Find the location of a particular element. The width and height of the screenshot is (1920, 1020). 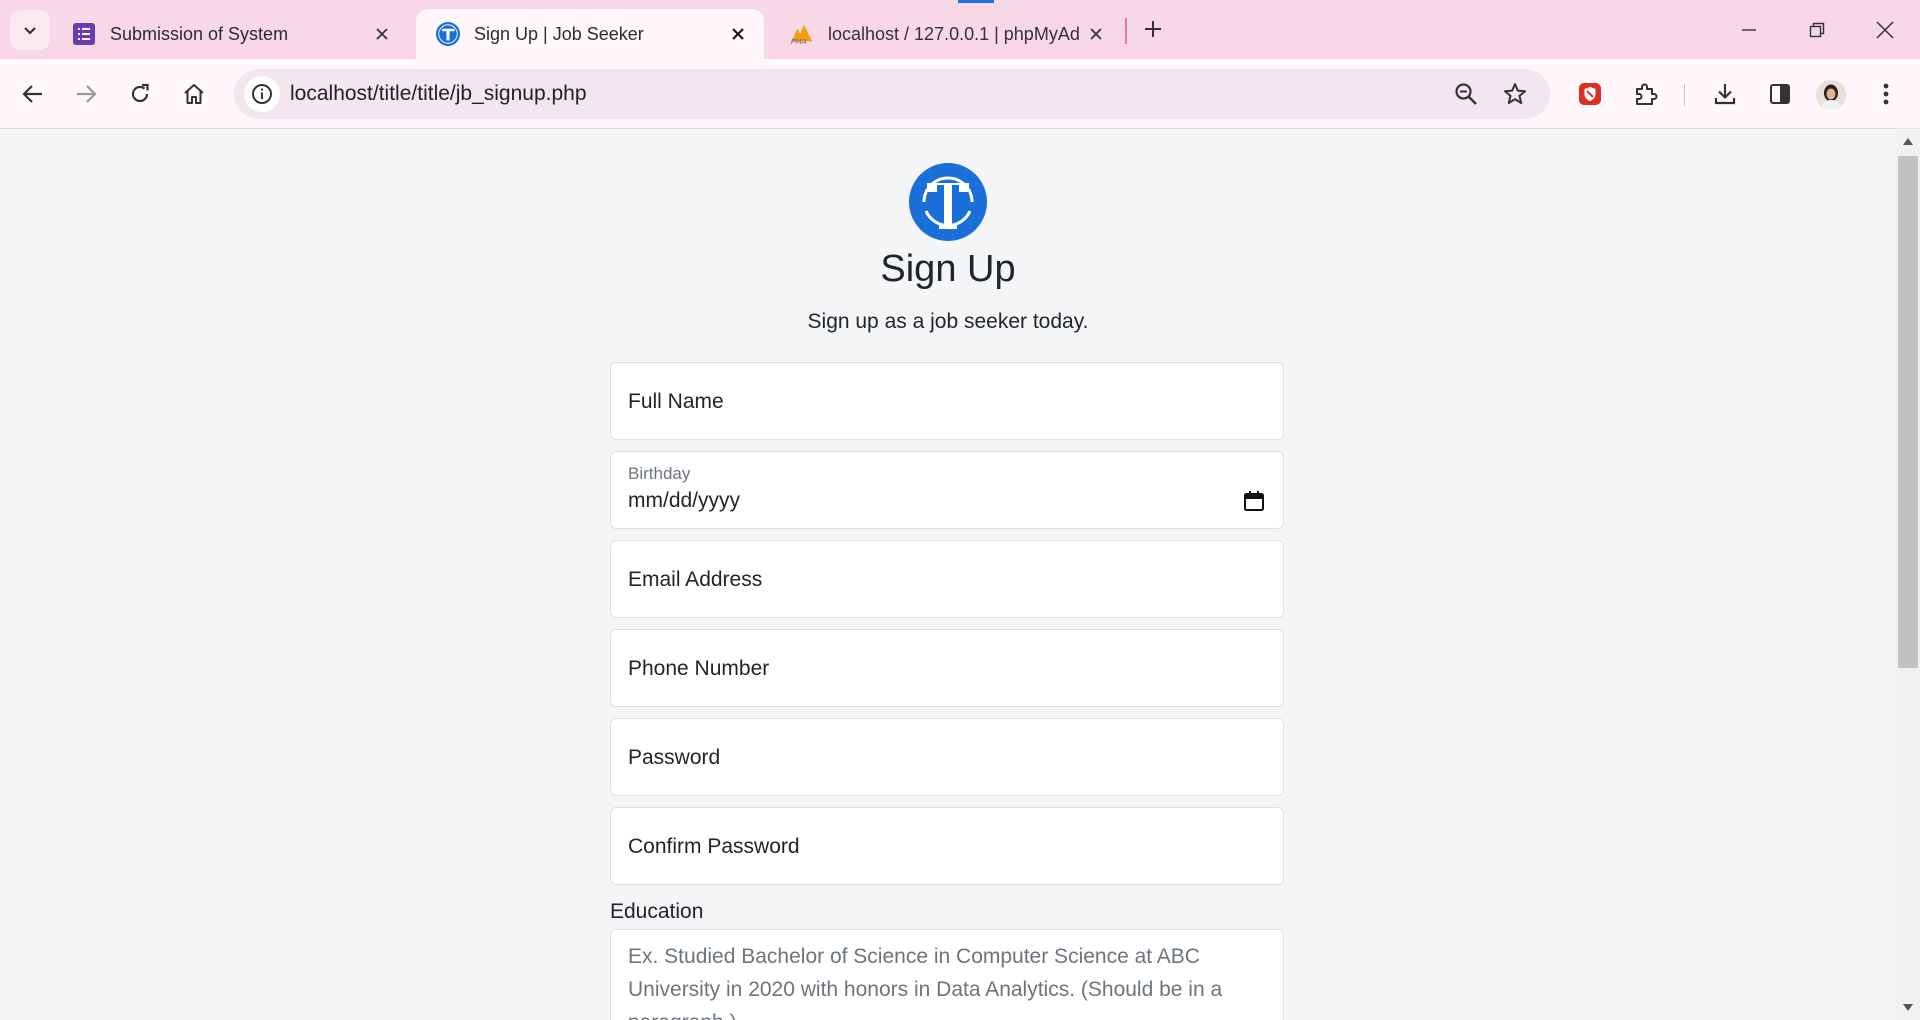

profile-avatar is located at coordinates (1831, 95).